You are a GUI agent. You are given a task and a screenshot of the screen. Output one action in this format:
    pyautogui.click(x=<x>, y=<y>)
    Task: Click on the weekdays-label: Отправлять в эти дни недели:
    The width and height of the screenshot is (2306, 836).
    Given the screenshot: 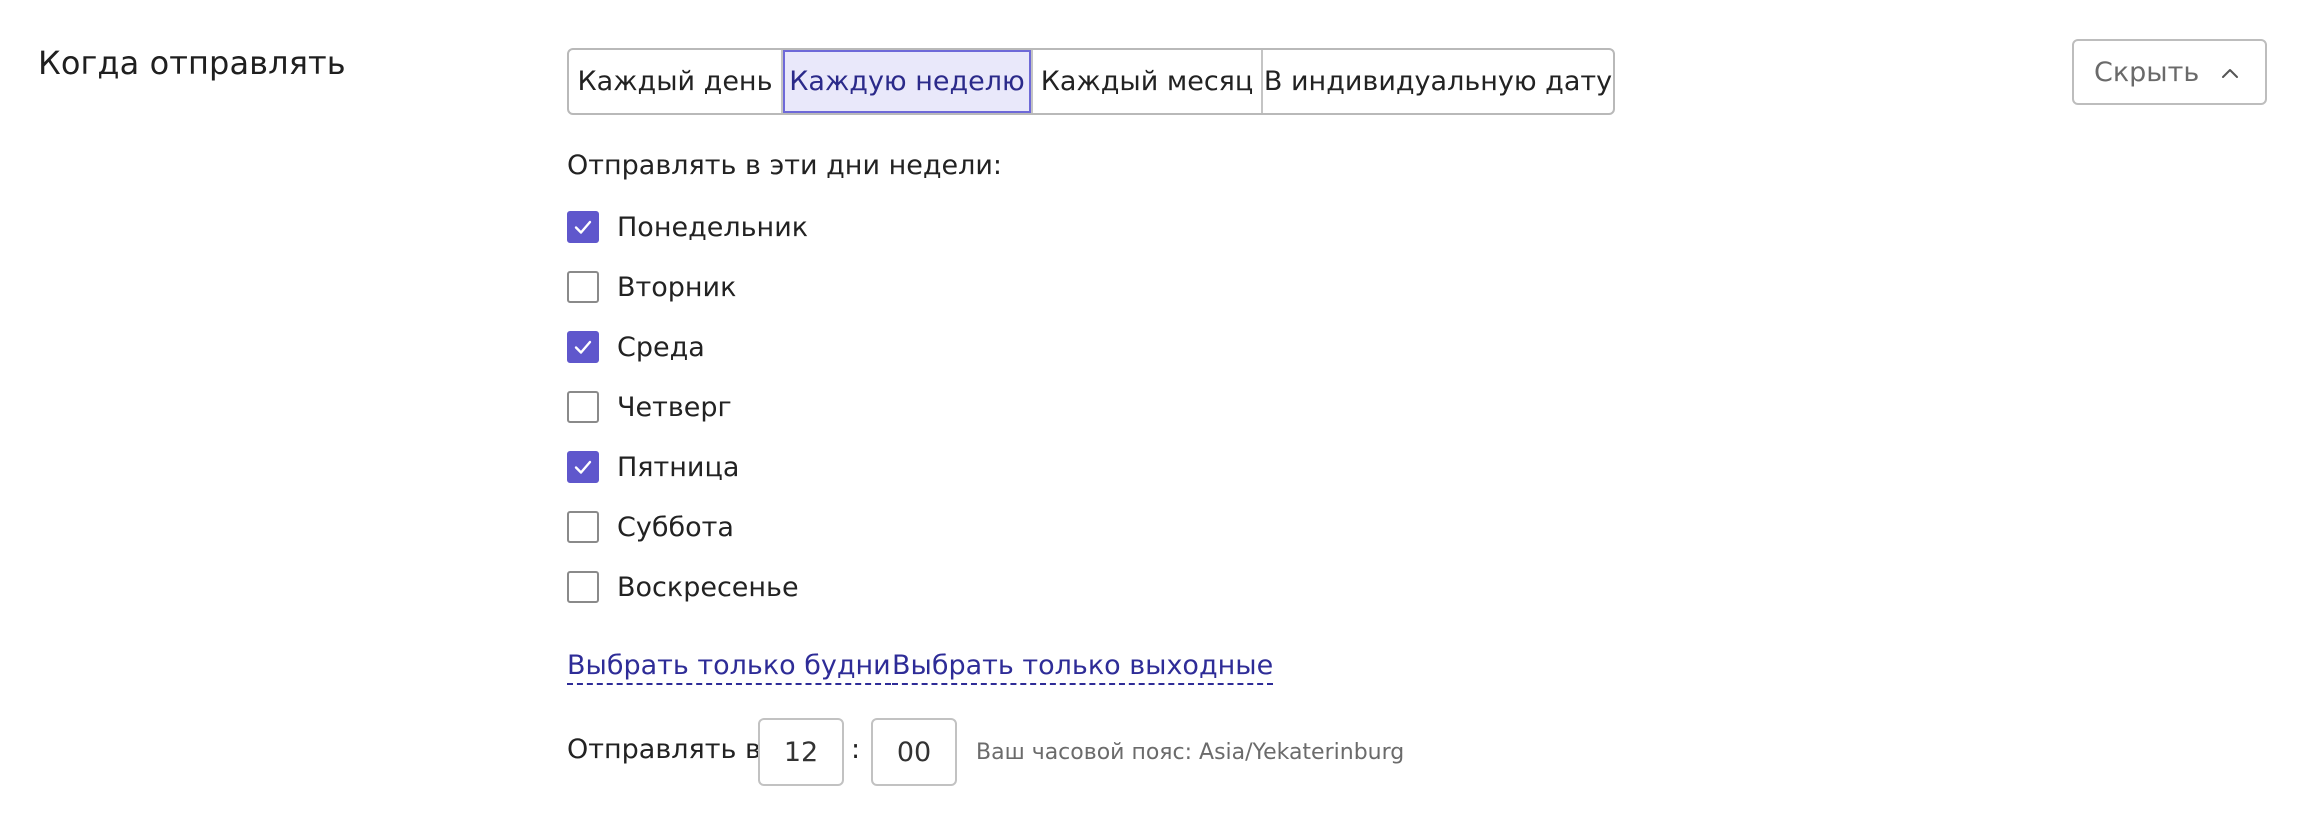 What is the action you would take?
    pyautogui.click(x=785, y=165)
    